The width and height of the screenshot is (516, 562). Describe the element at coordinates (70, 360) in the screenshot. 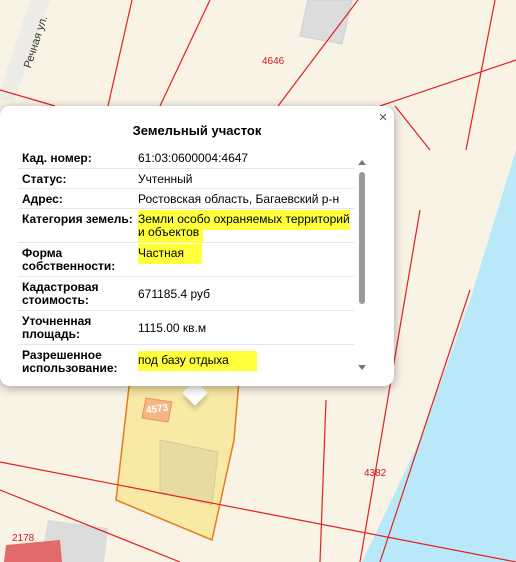

I see `row-label: Разрешенное использование:` at that location.